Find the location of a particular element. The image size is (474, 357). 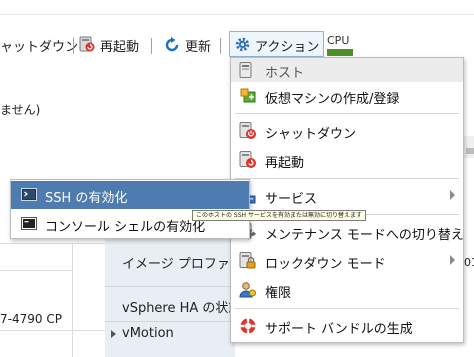

submenu-item-enable-ssh: SSH の有効化 is located at coordinates (130, 195).